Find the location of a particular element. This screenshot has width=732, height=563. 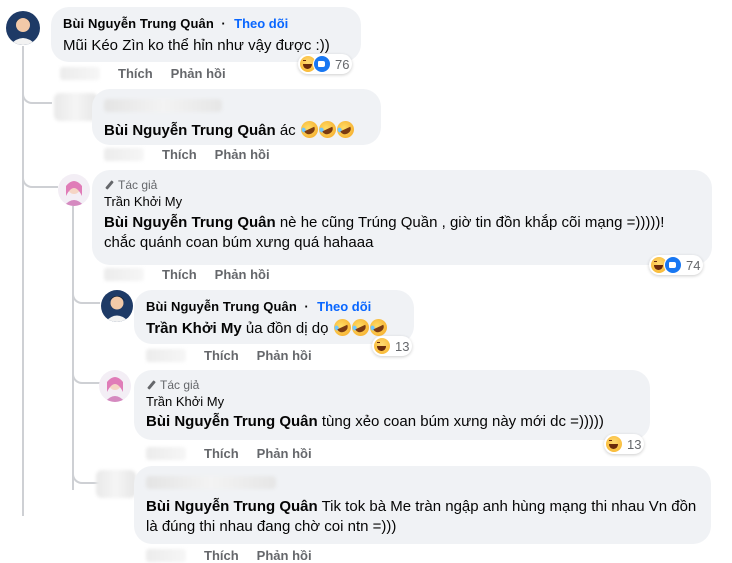

comment-text: tùng xẻo coan búm xưng này mới dc =))))) is located at coordinates (462, 421).